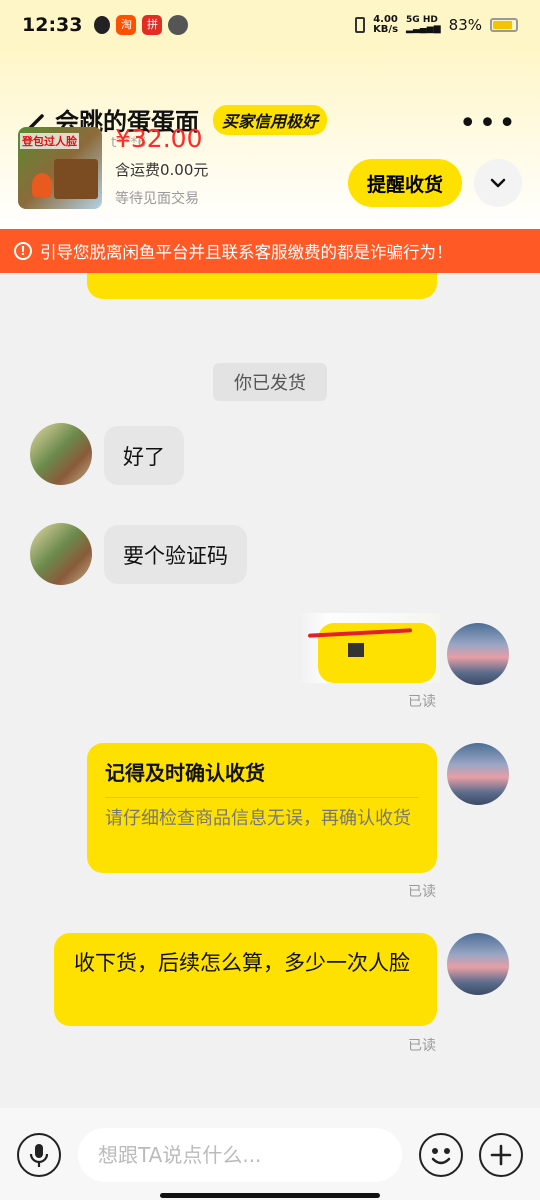 This screenshot has width=540, height=1200. I want to click on product-thumbnail: 登包过人脸, so click(60, 168).